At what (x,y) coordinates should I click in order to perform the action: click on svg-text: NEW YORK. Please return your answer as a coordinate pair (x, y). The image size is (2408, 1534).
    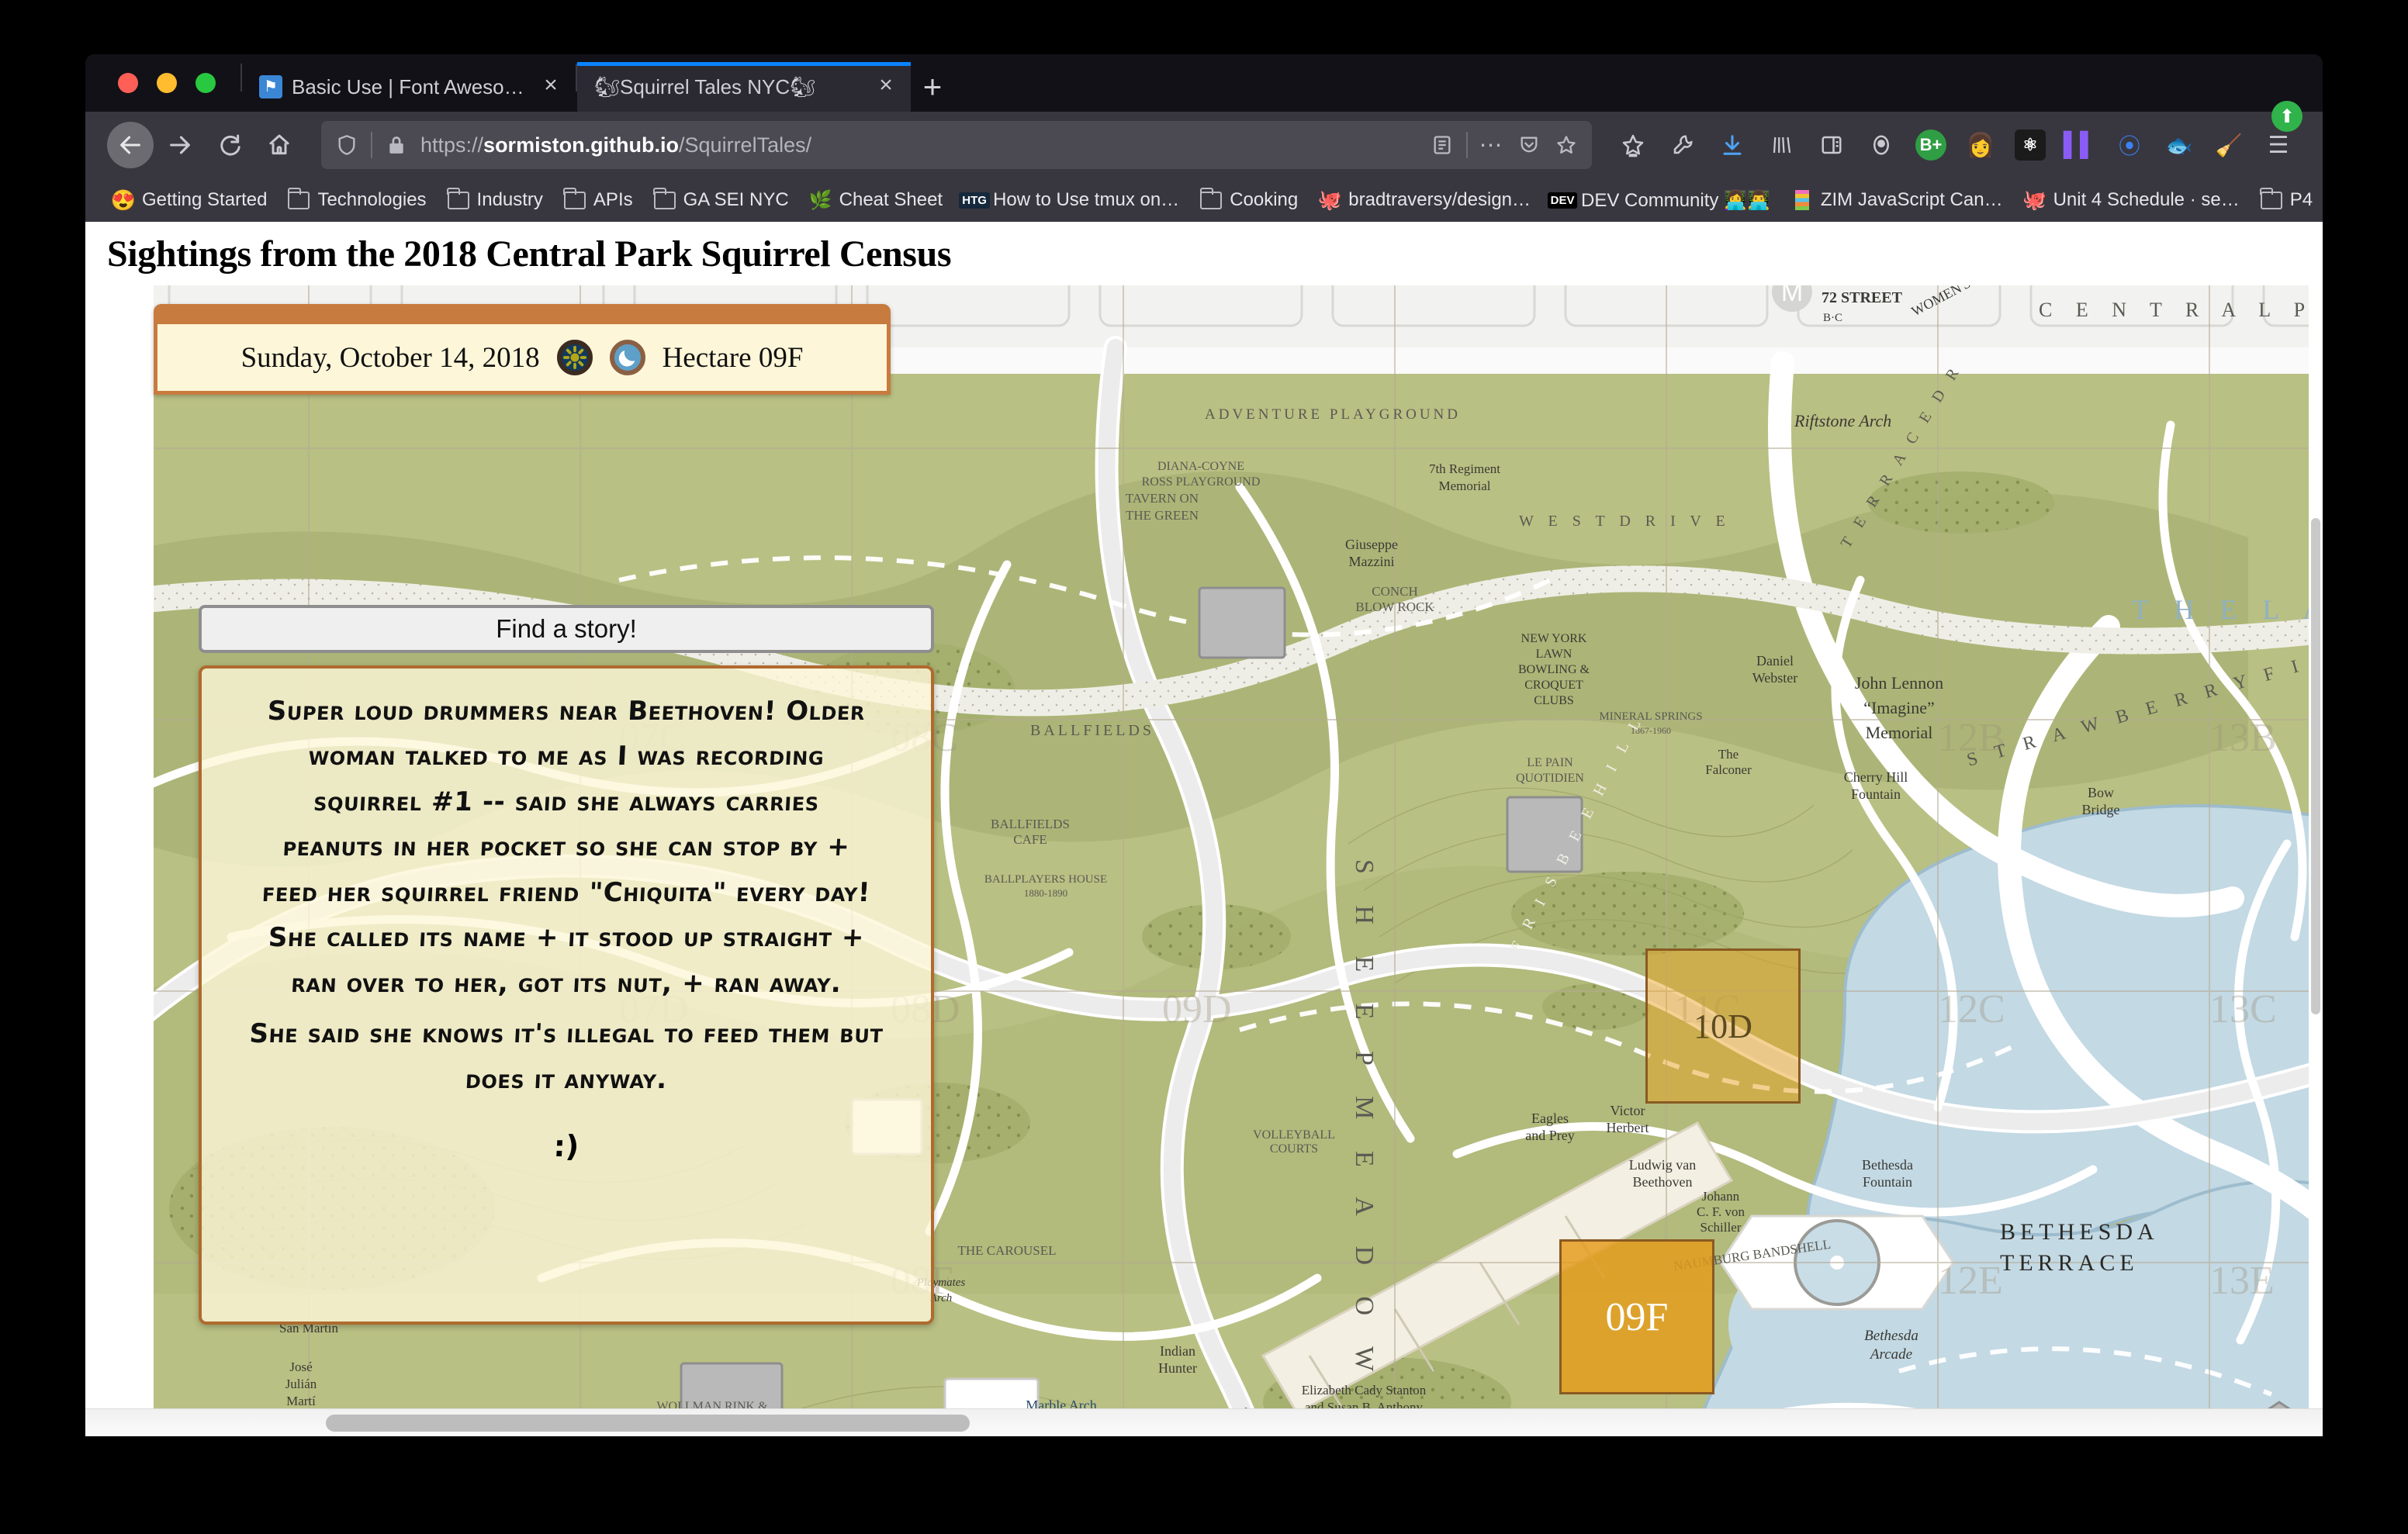
    Looking at the image, I should click on (1554, 638).